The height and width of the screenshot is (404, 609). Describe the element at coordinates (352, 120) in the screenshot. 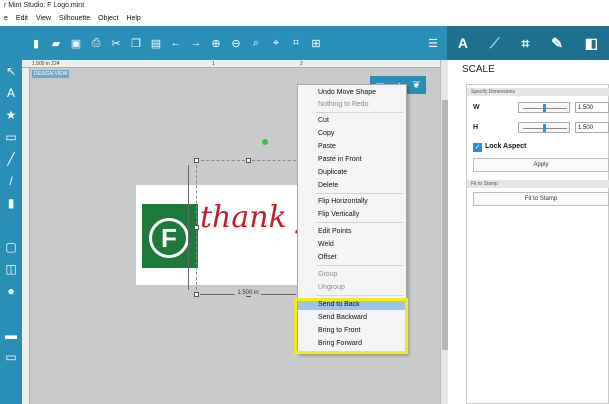

I see `menu-cut: Cut` at that location.